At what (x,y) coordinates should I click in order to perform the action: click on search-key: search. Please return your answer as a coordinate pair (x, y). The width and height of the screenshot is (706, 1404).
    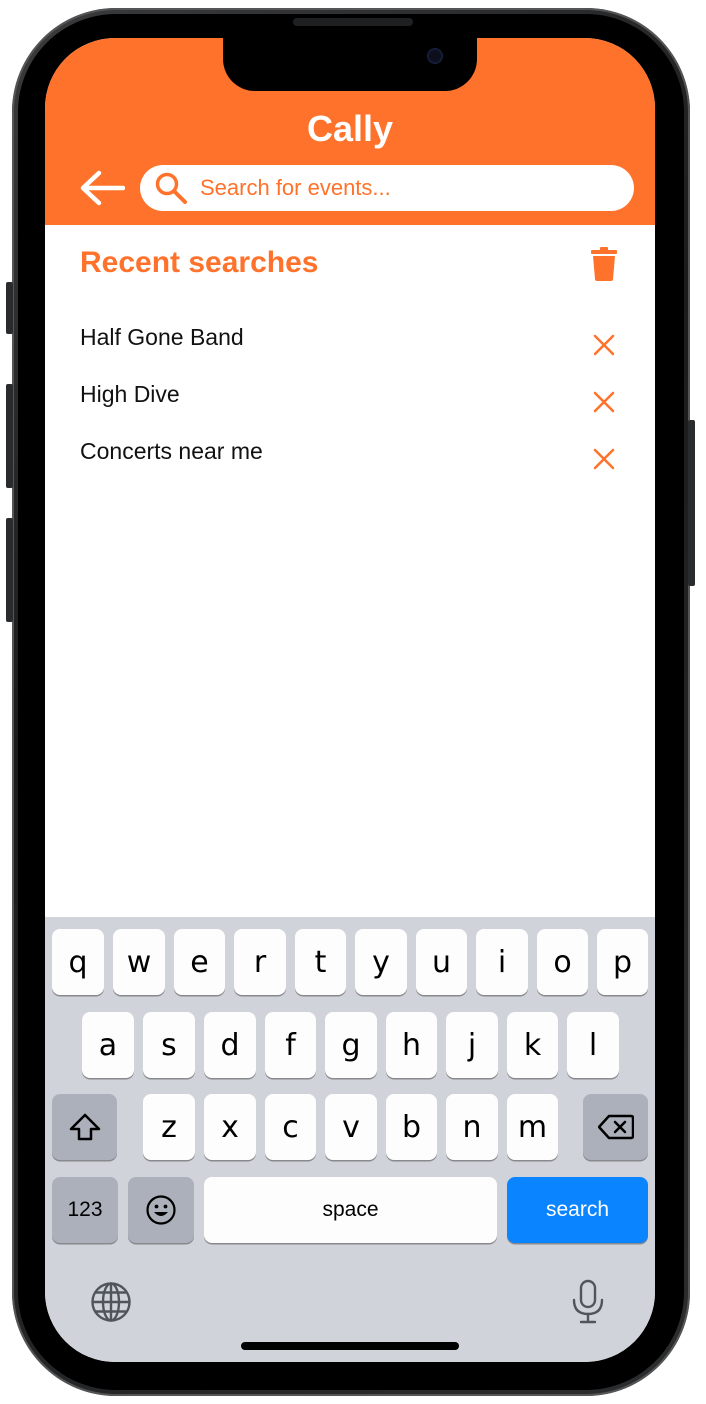
    Looking at the image, I should click on (577, 1210).